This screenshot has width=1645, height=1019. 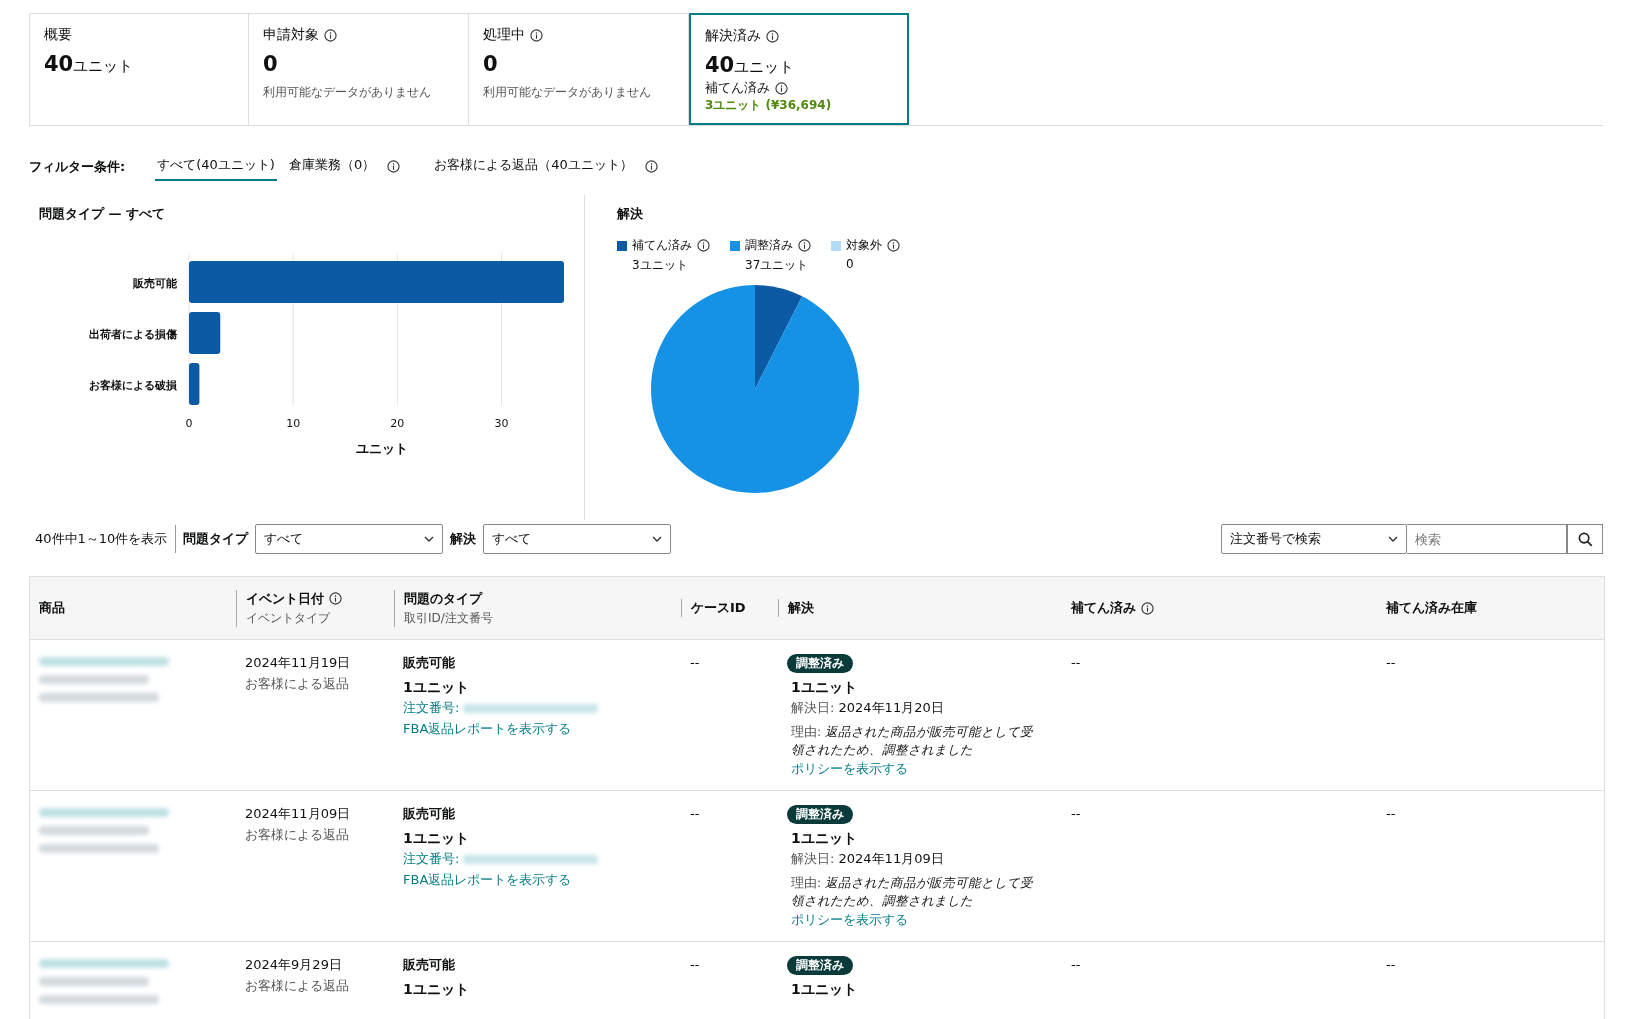 What do you see at coordinates (52, 608) in the screenshot?
I see `column-header: 商品` at bounding box center [52, 608].